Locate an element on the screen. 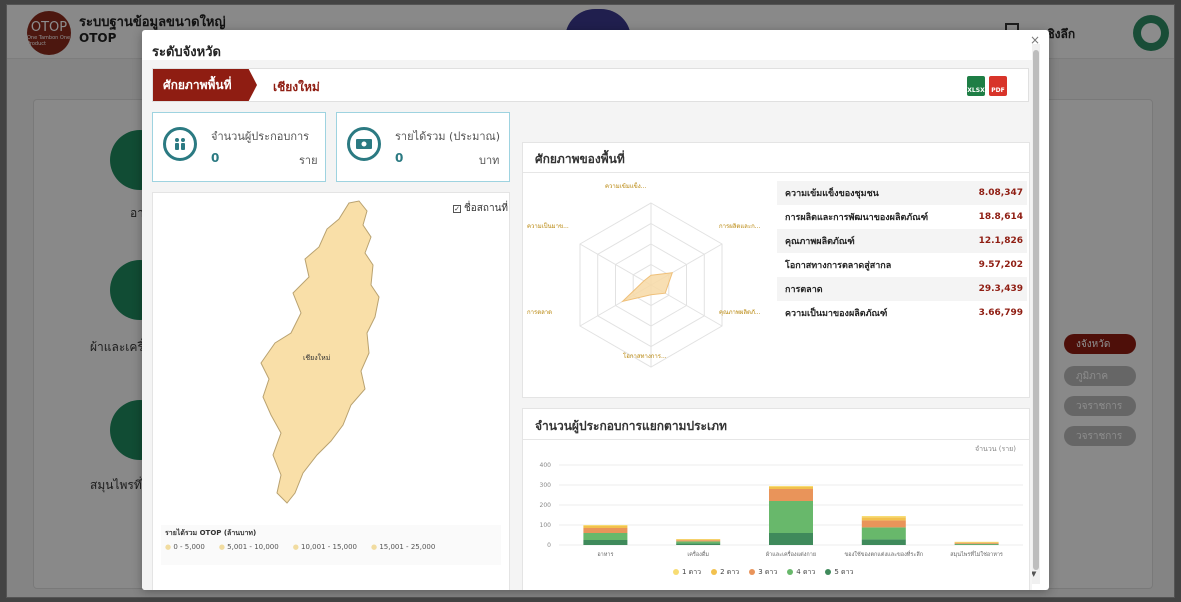 The width and height of the screenshot is (1181, 602). x-tick-label: สมุนไพรที่ไม่ใช่อาหาร is located at coordinates (976, 554).